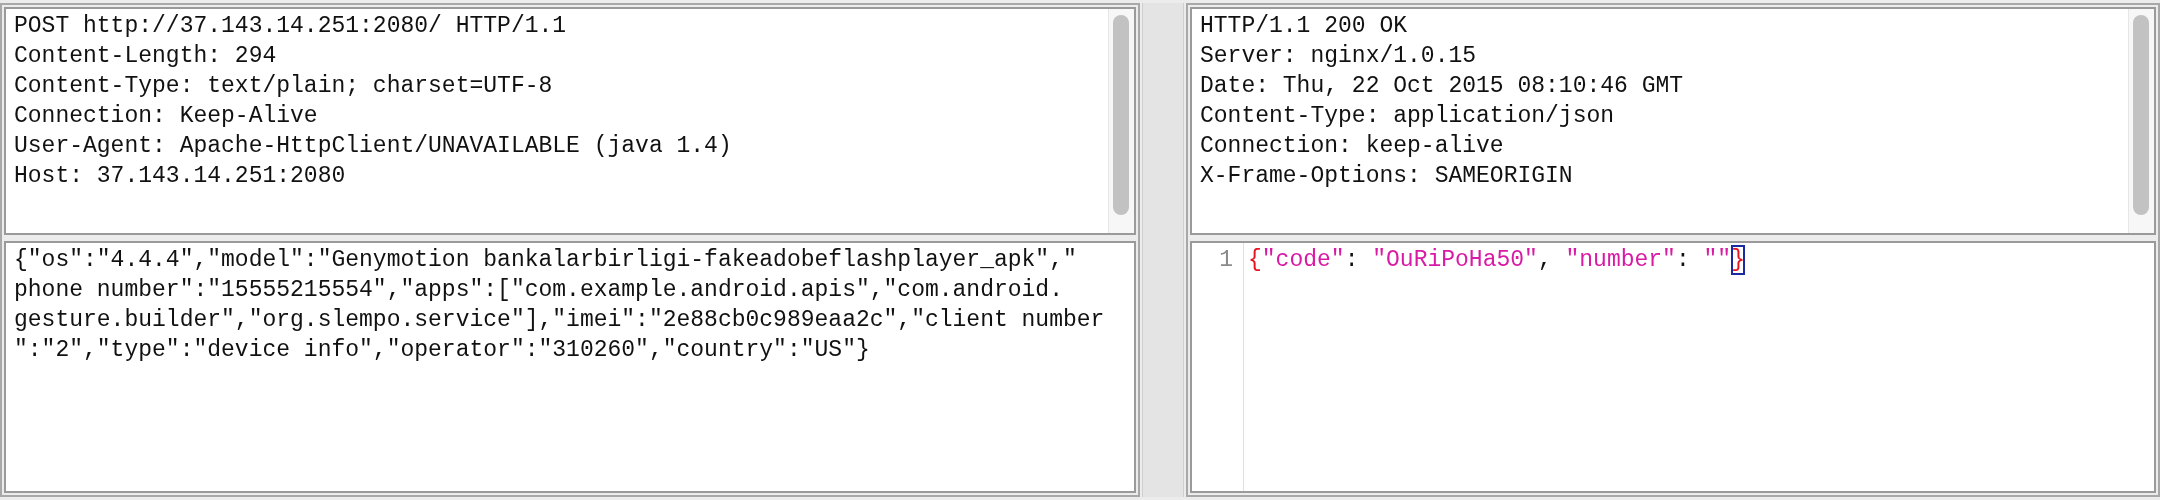 The width and height of the screenshot is (2160, 500). Describe the element at coordinates (1442, 86) in the screenshot. I see `header-line: Date: Thu, 22 Oct 2015 08:10:46 GMT` at that location.